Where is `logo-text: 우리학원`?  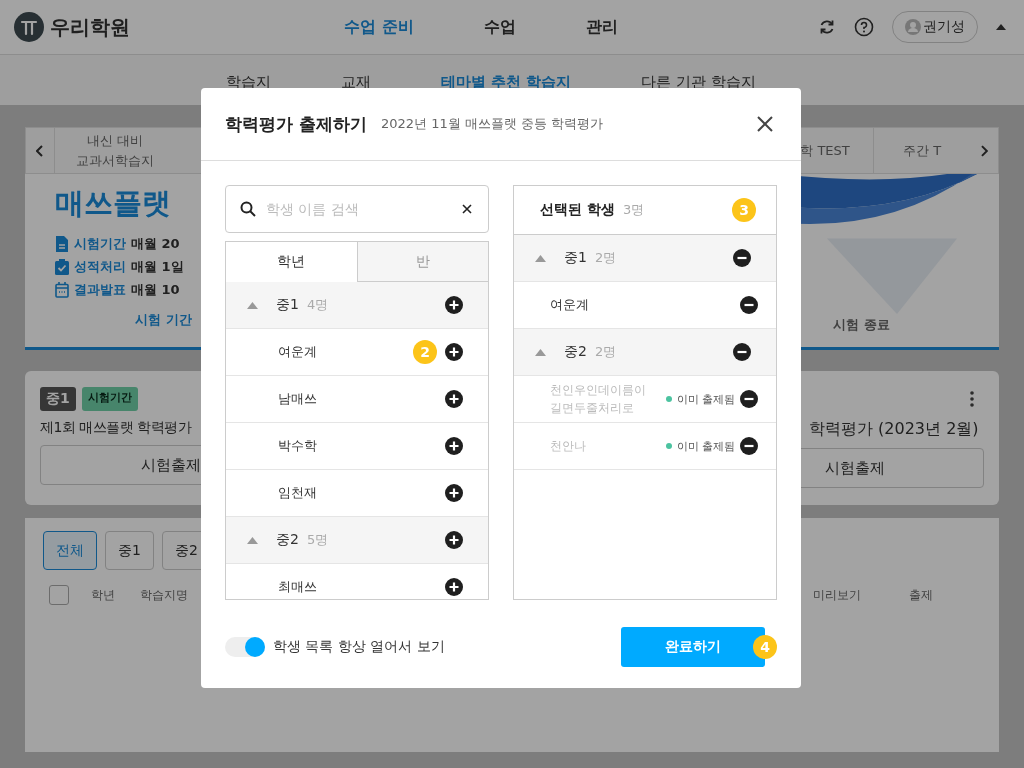
logo-text: 우리학원 is located at coordinates (90, 27).